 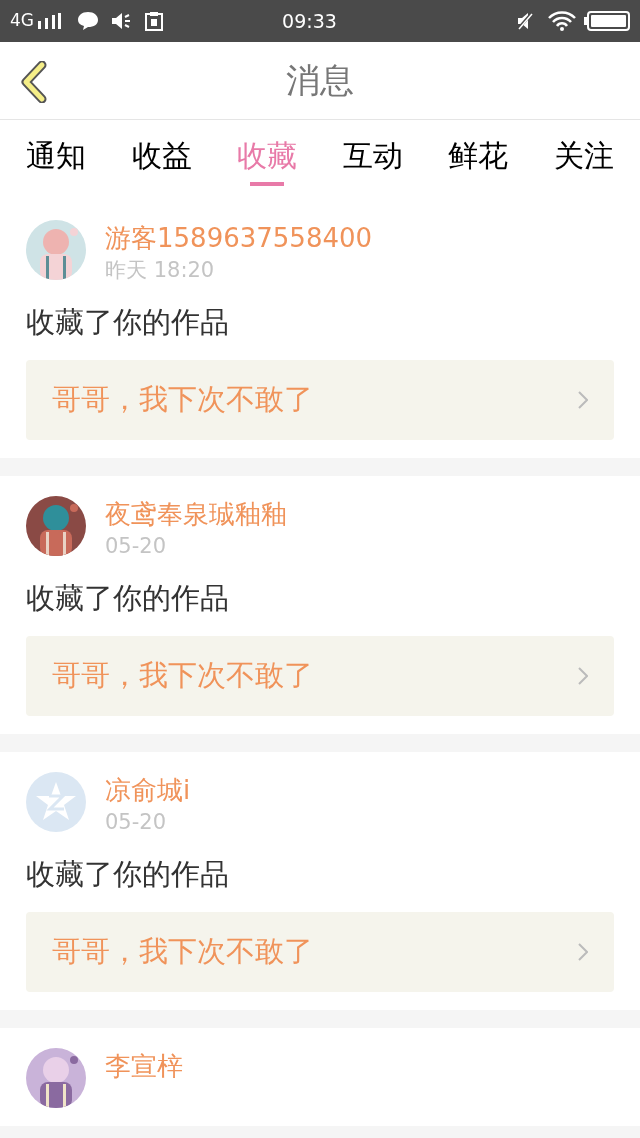 What do you see at coordinates (56, 802) in the screenshot?
I see `default-avatar-icon` at bounding box center [56, 802].